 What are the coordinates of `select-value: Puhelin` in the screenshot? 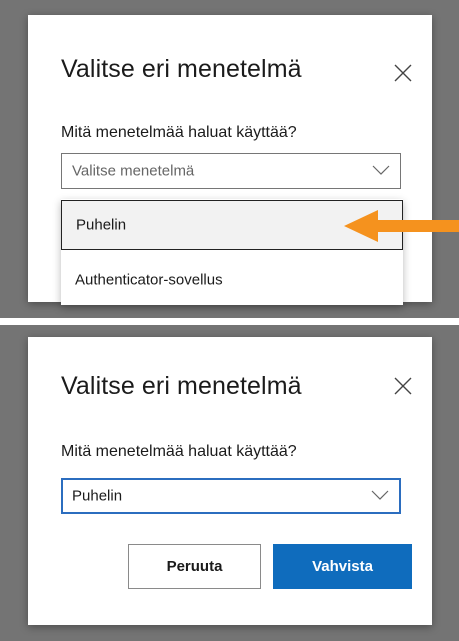 It's located at (97, 496).